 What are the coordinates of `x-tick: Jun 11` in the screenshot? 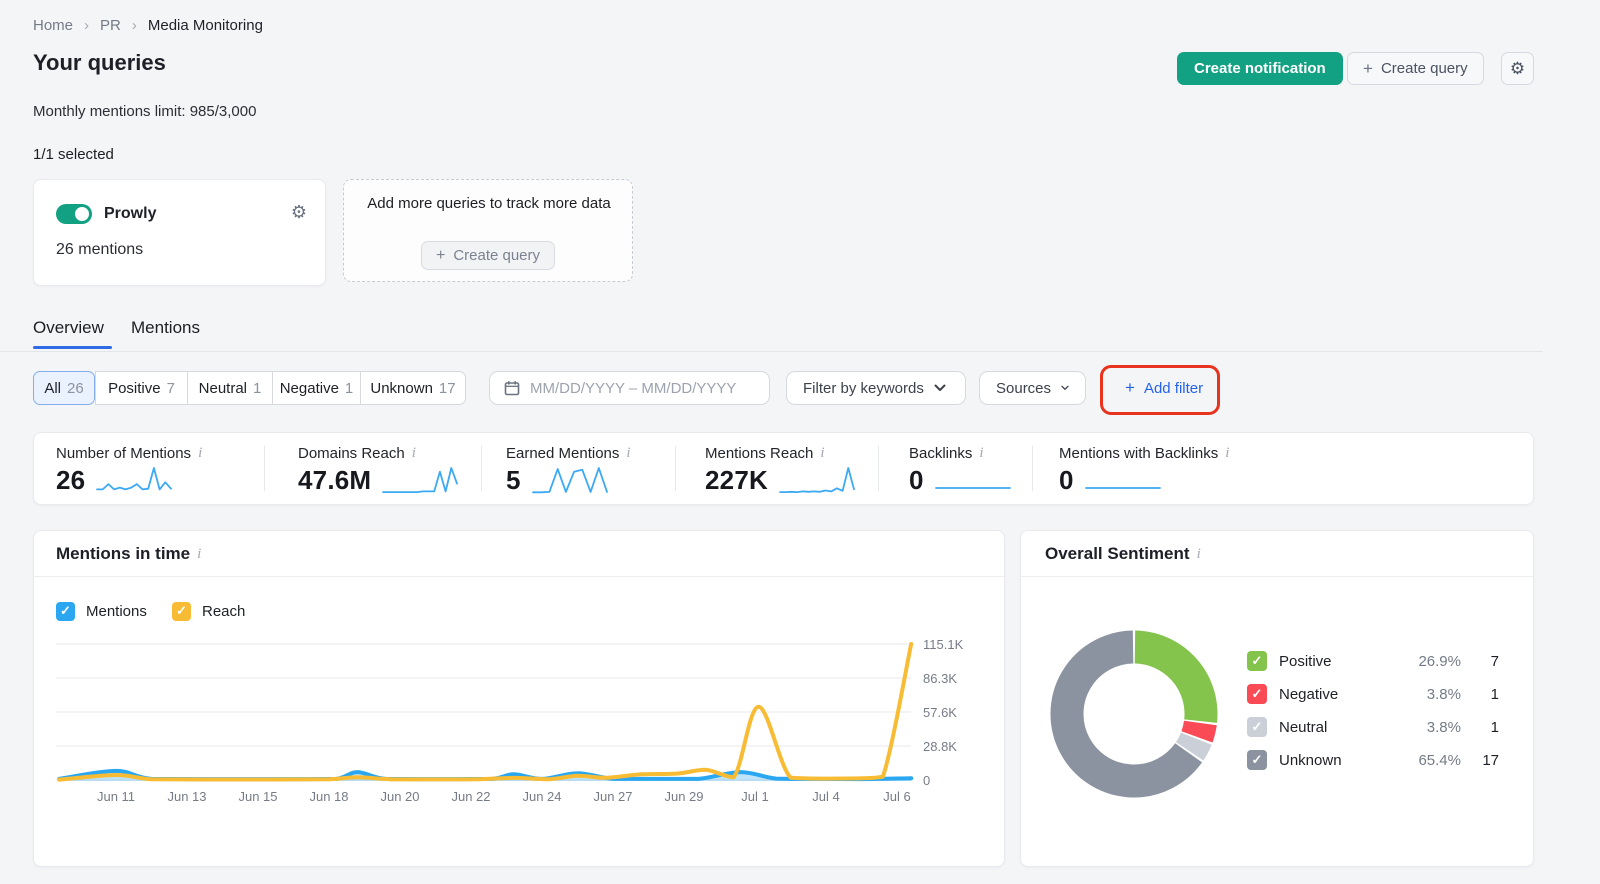 It's located at (116, 796).